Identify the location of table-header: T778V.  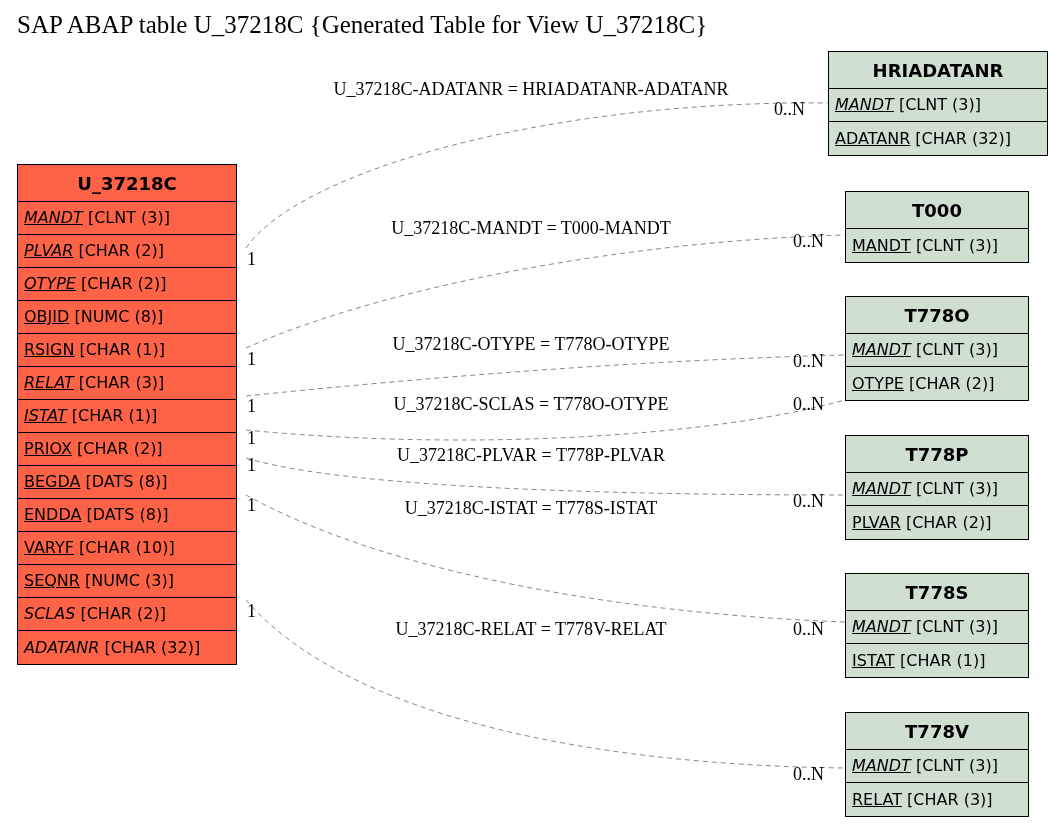
(937, 731).